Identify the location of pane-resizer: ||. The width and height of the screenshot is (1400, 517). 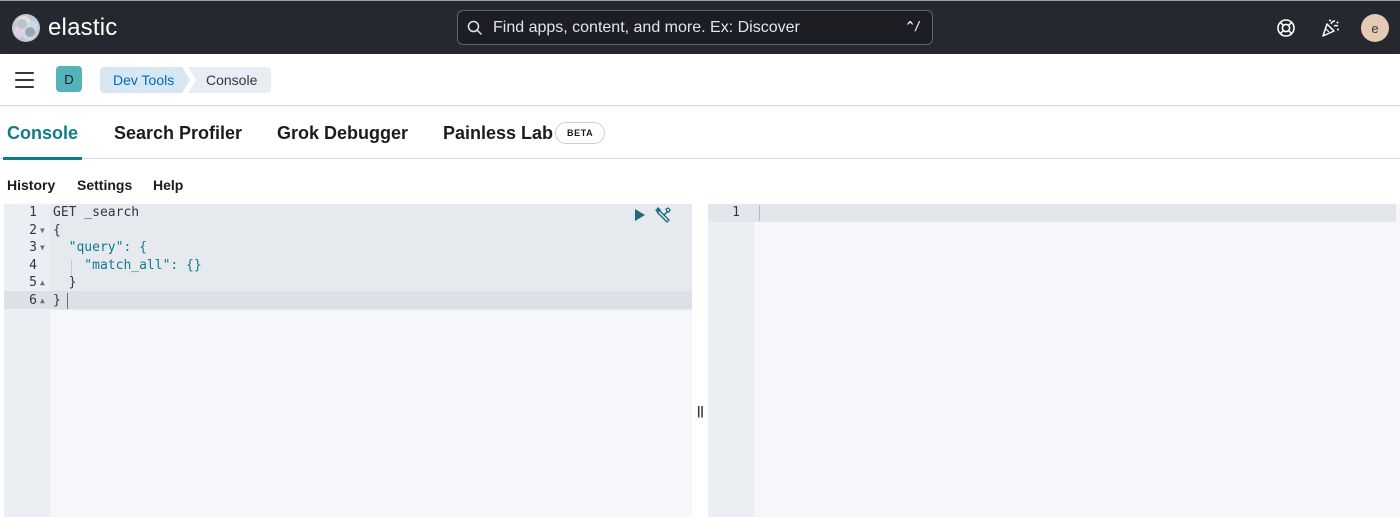
(700, 360).